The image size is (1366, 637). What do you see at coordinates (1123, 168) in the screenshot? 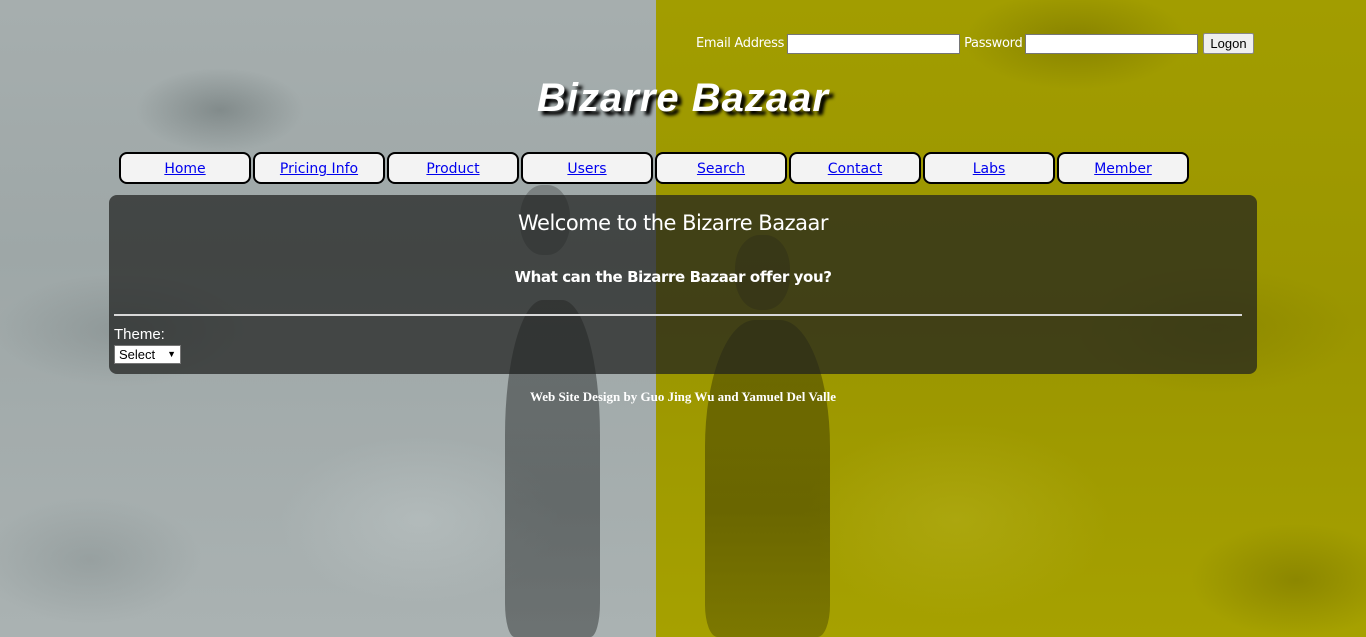
I see `nav-item-member: Member` at bounding box center [1123, 168].